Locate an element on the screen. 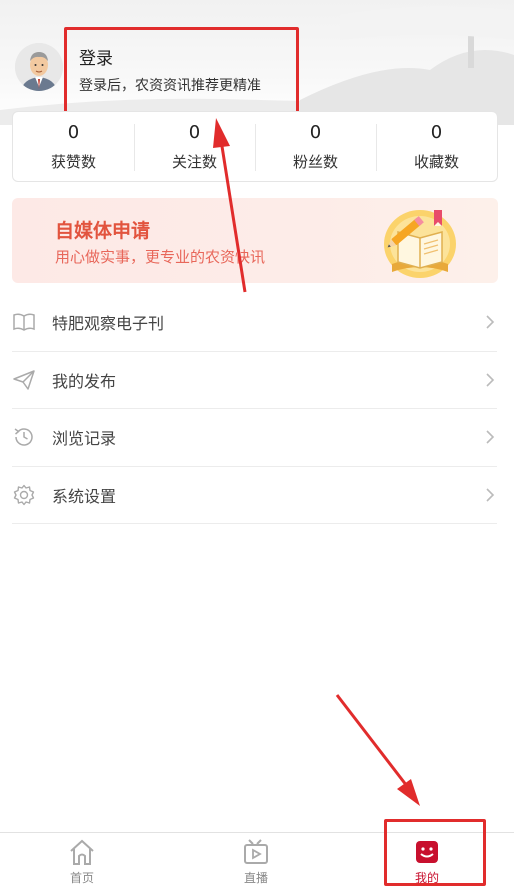 The height and width of the screenshot is (887, 514). stat-following: 0 关注数 is located at coordinates (194, 146).